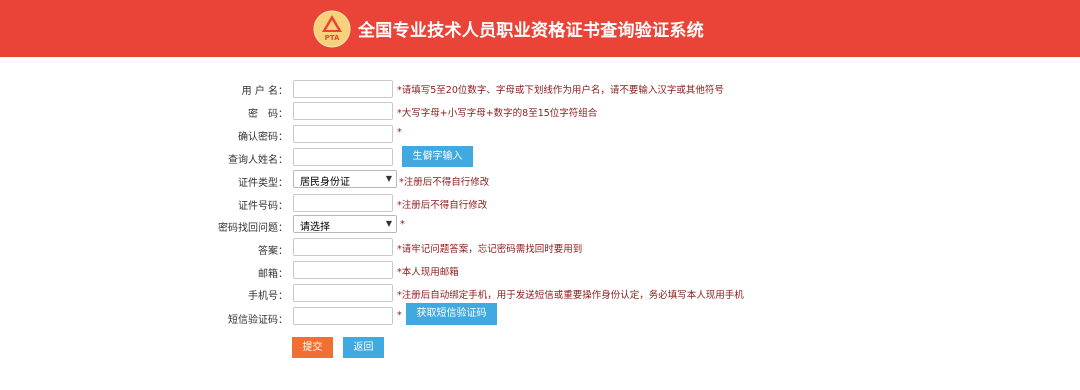 This screenshot has height=390, width=1080. What do you see at coordinates (343, 316) in the screenshot?
I see `sms-code-input` at bounding box center [343, 316].